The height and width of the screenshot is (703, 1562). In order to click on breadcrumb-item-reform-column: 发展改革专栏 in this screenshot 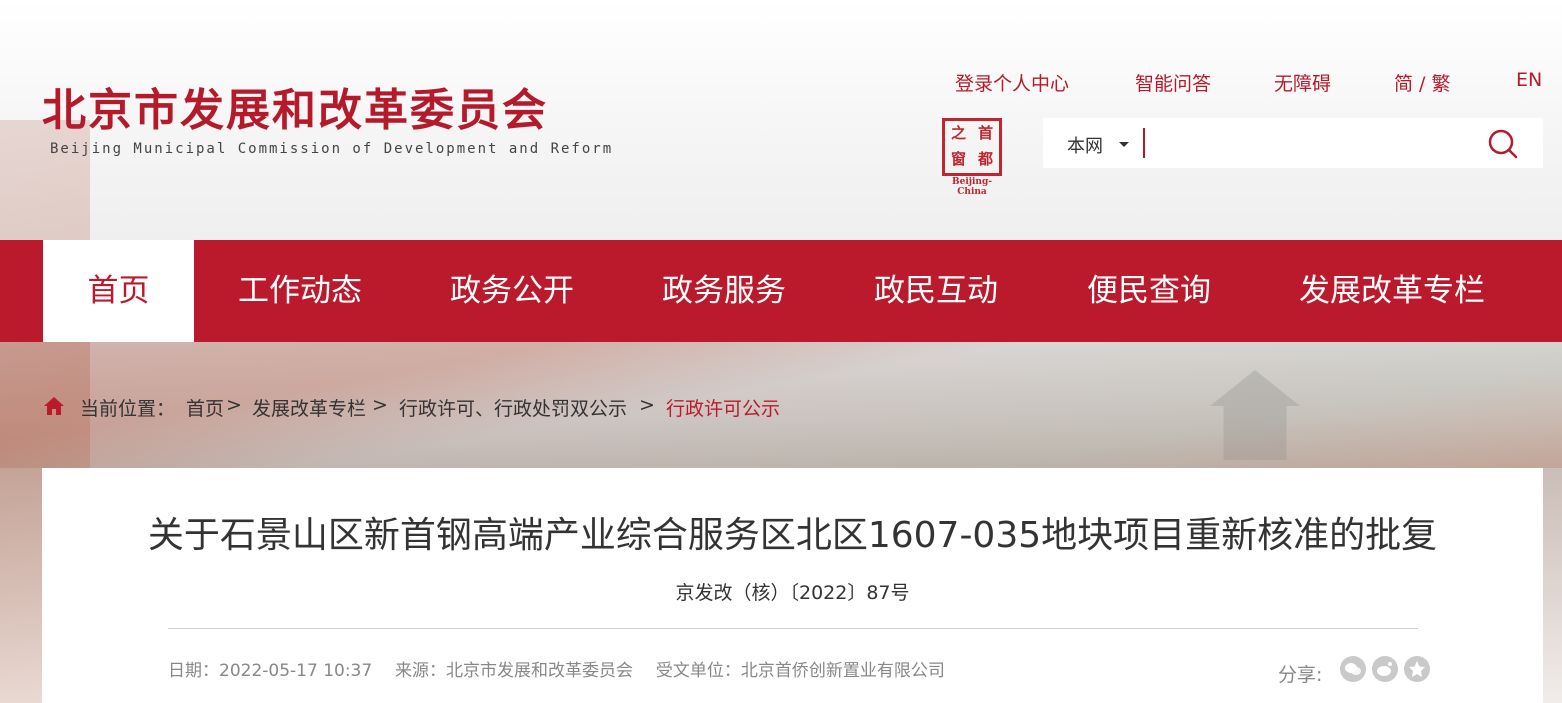, I will do `click(309, 407)`.